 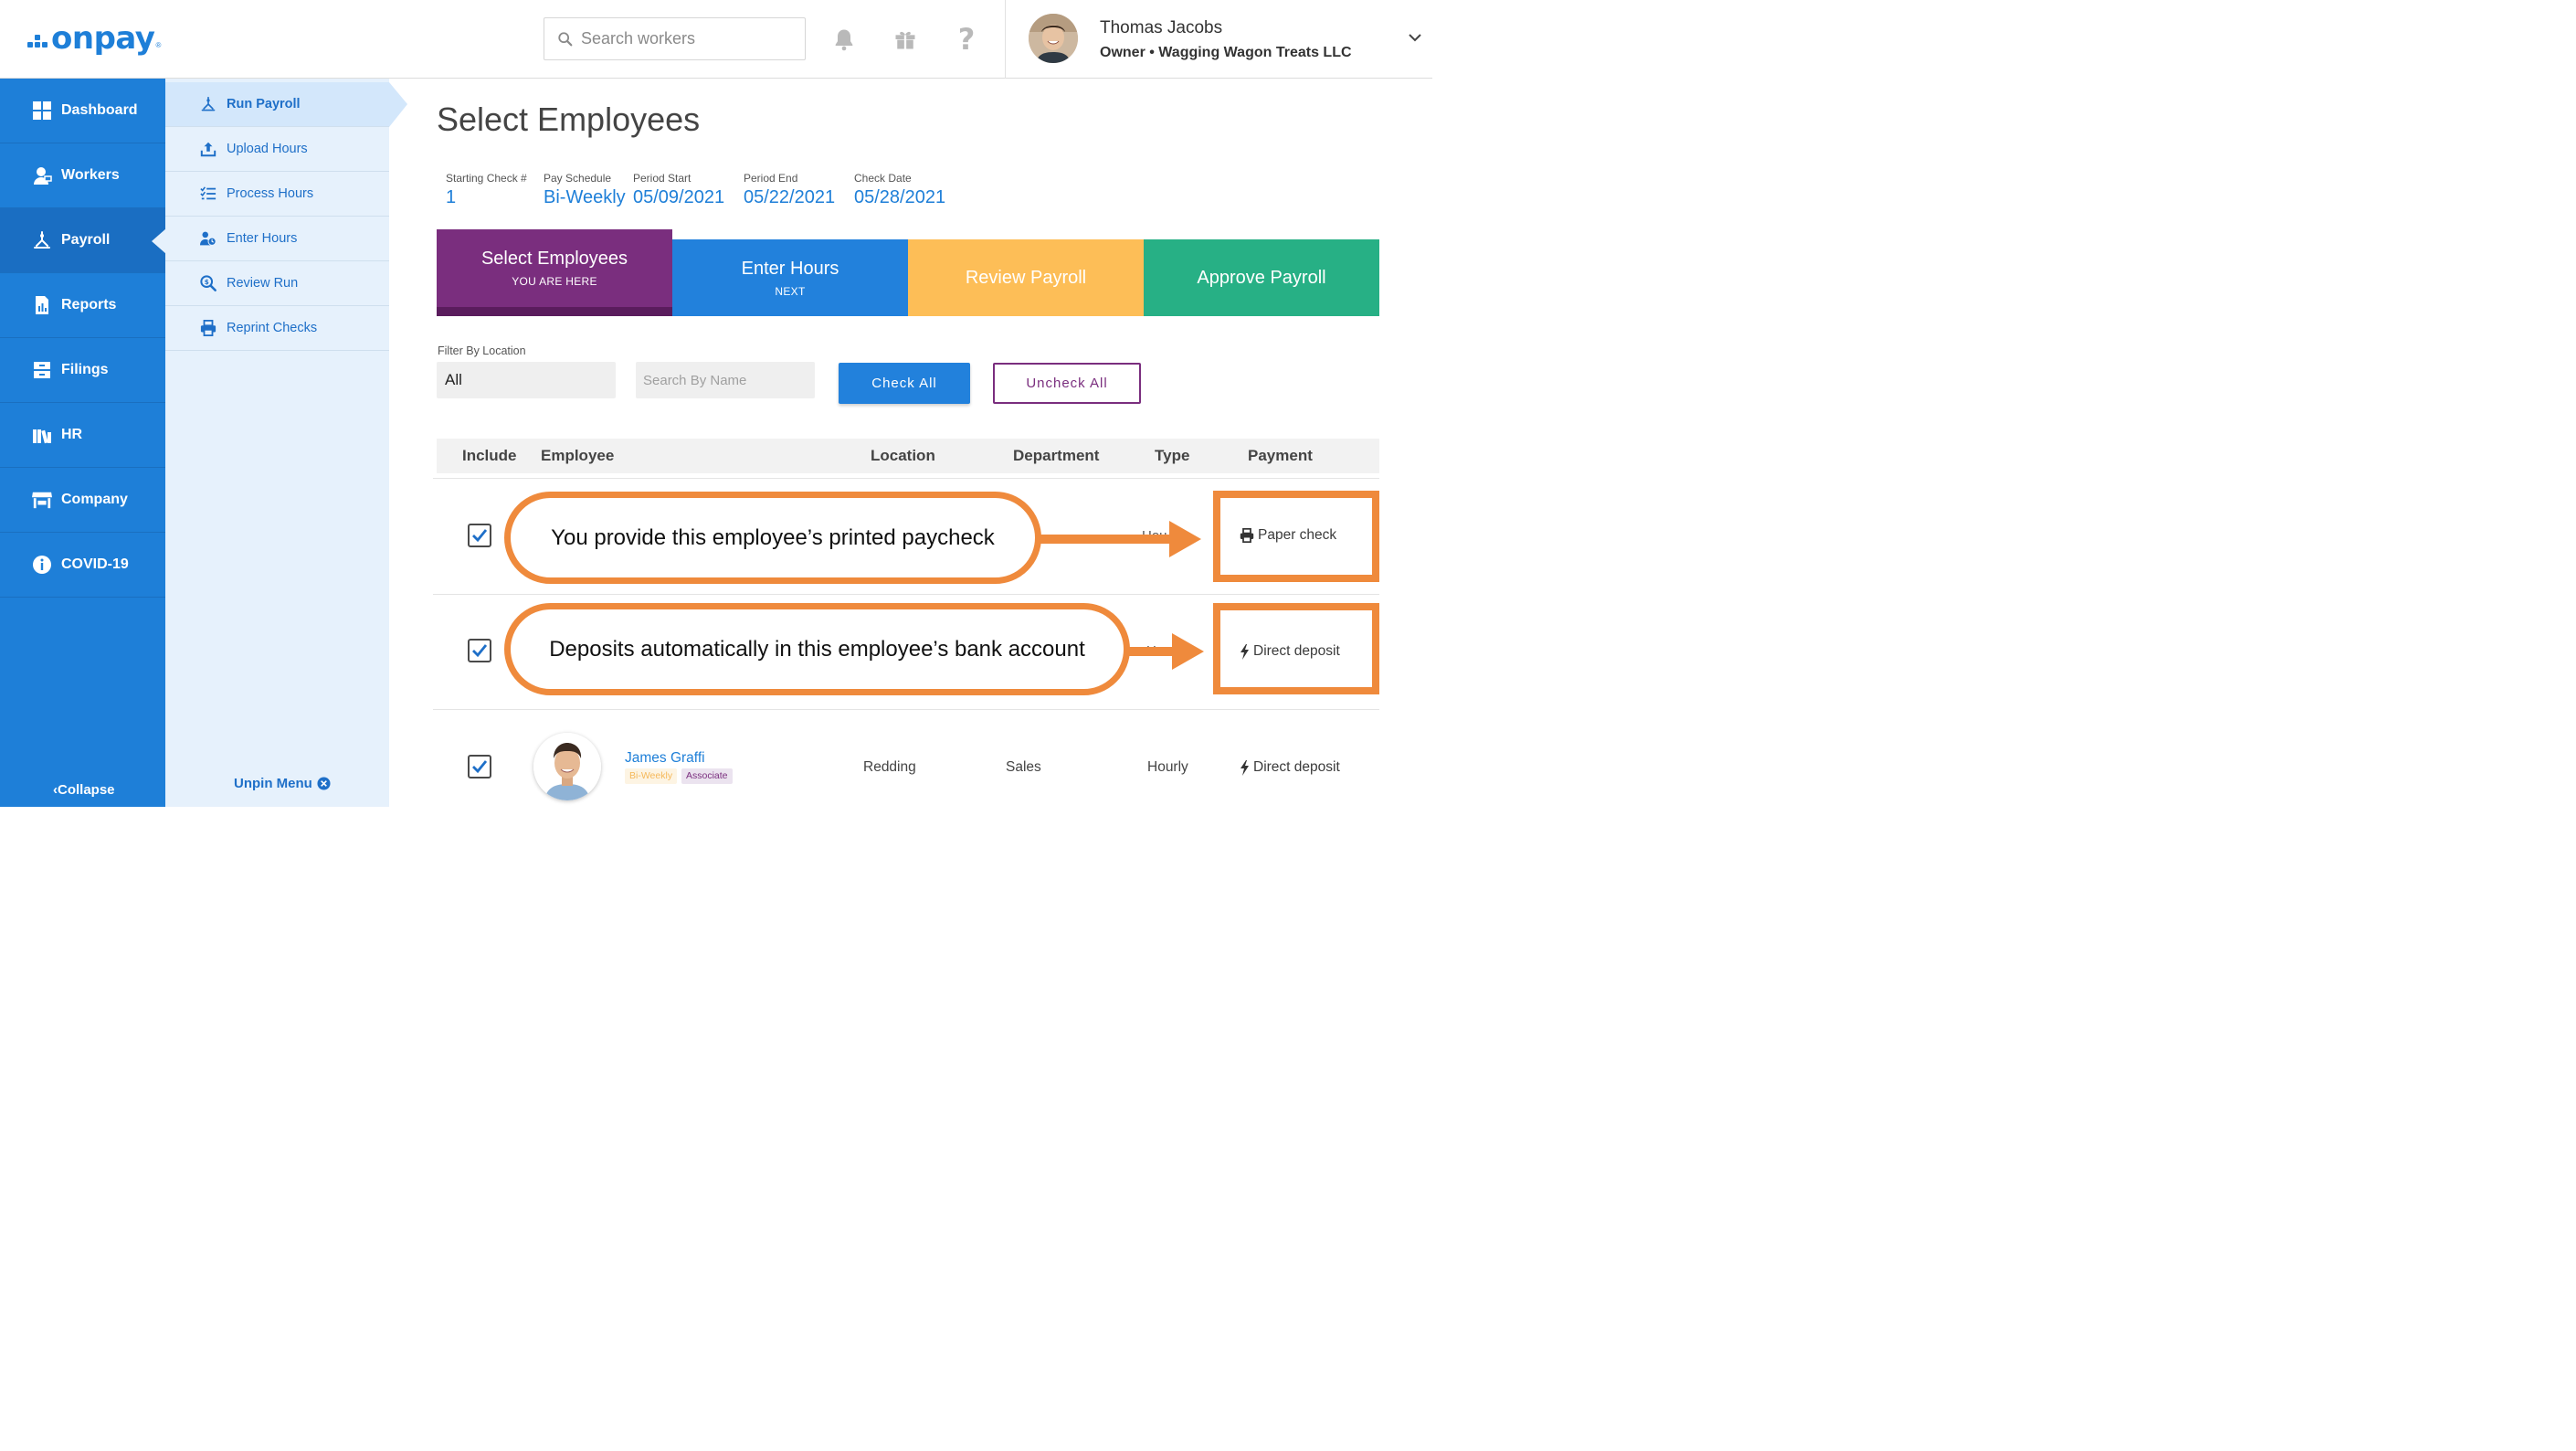 I want to click on help-icon: ?, so click(x=966, y=39).